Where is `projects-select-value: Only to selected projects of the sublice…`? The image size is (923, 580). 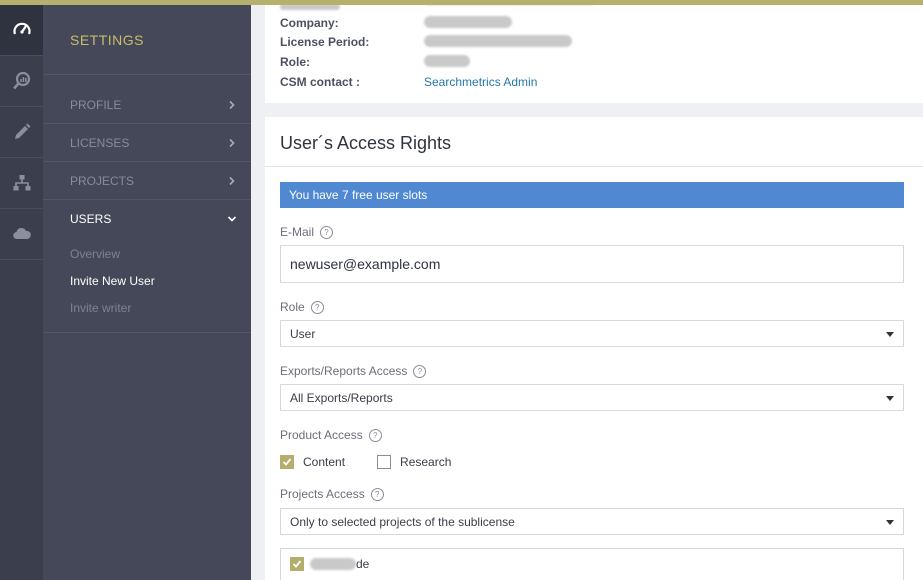
projects-select-value: Only to selected projects of the sublice… is located at coordinates (402, 522).